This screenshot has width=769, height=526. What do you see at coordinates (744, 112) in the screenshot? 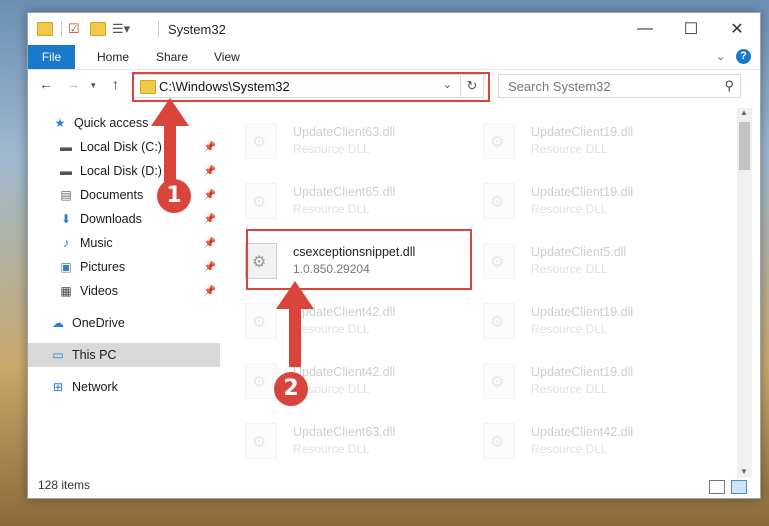
I see `scroll-up-icon: ▲` at bounding box center [744, 112].